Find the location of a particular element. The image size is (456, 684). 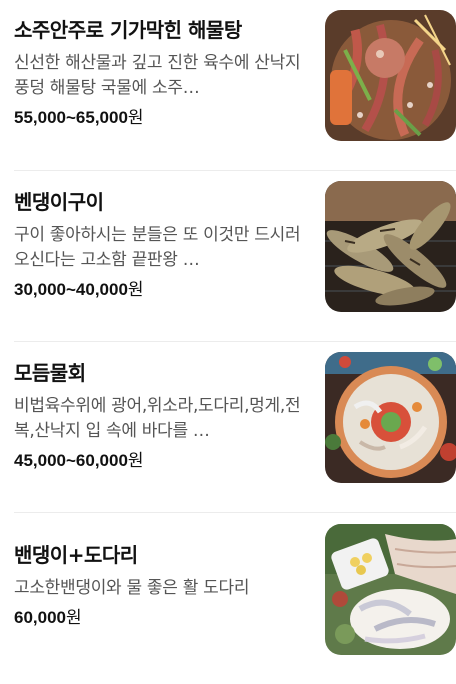

grilled-fish-image is located at coordinates (390, 246).